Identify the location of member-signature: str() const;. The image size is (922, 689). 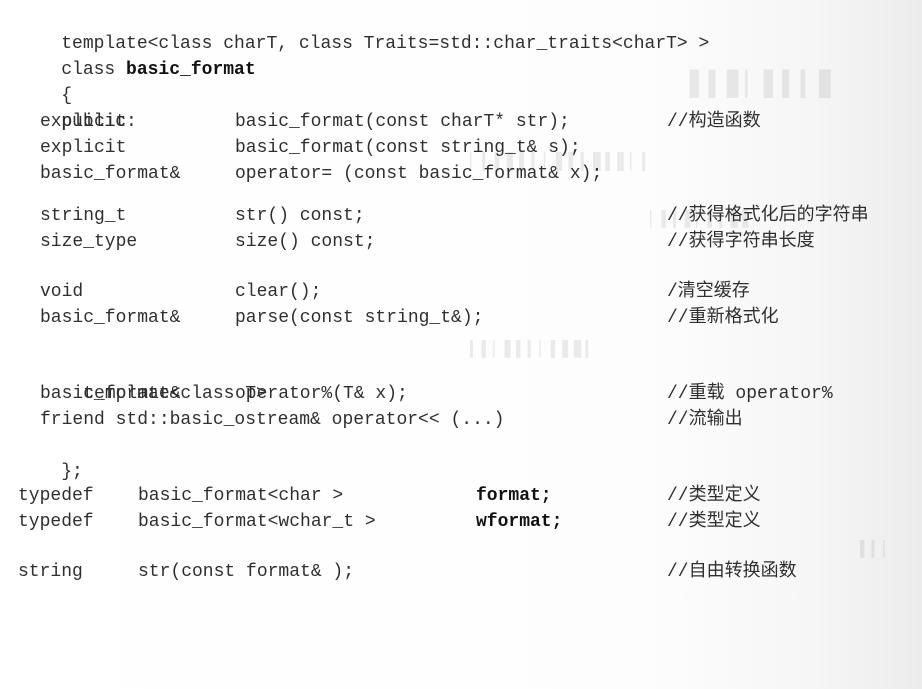
(300, 216).